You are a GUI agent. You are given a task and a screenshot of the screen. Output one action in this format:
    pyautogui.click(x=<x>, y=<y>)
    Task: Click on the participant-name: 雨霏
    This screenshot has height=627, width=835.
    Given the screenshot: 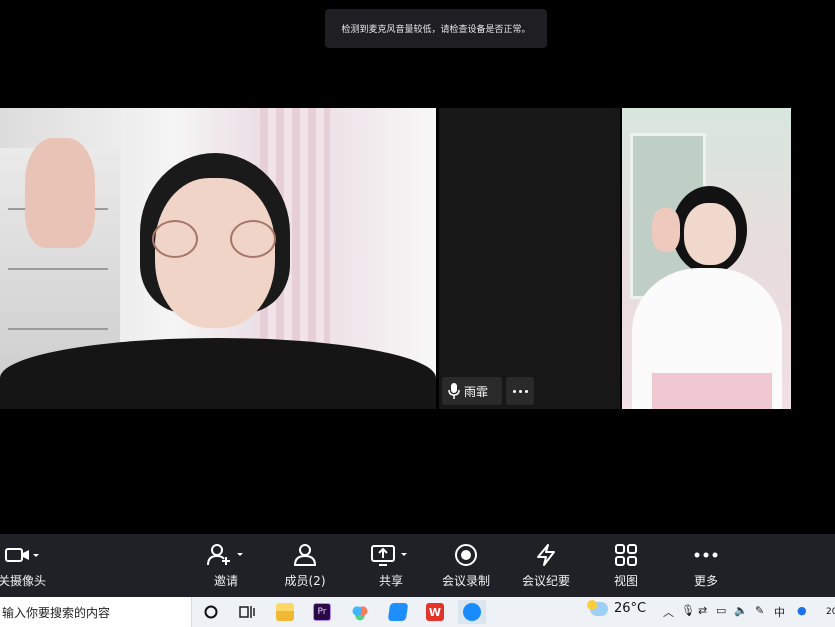 What is the action you would take?
    pyautogui.click(x=476, y=391)
    